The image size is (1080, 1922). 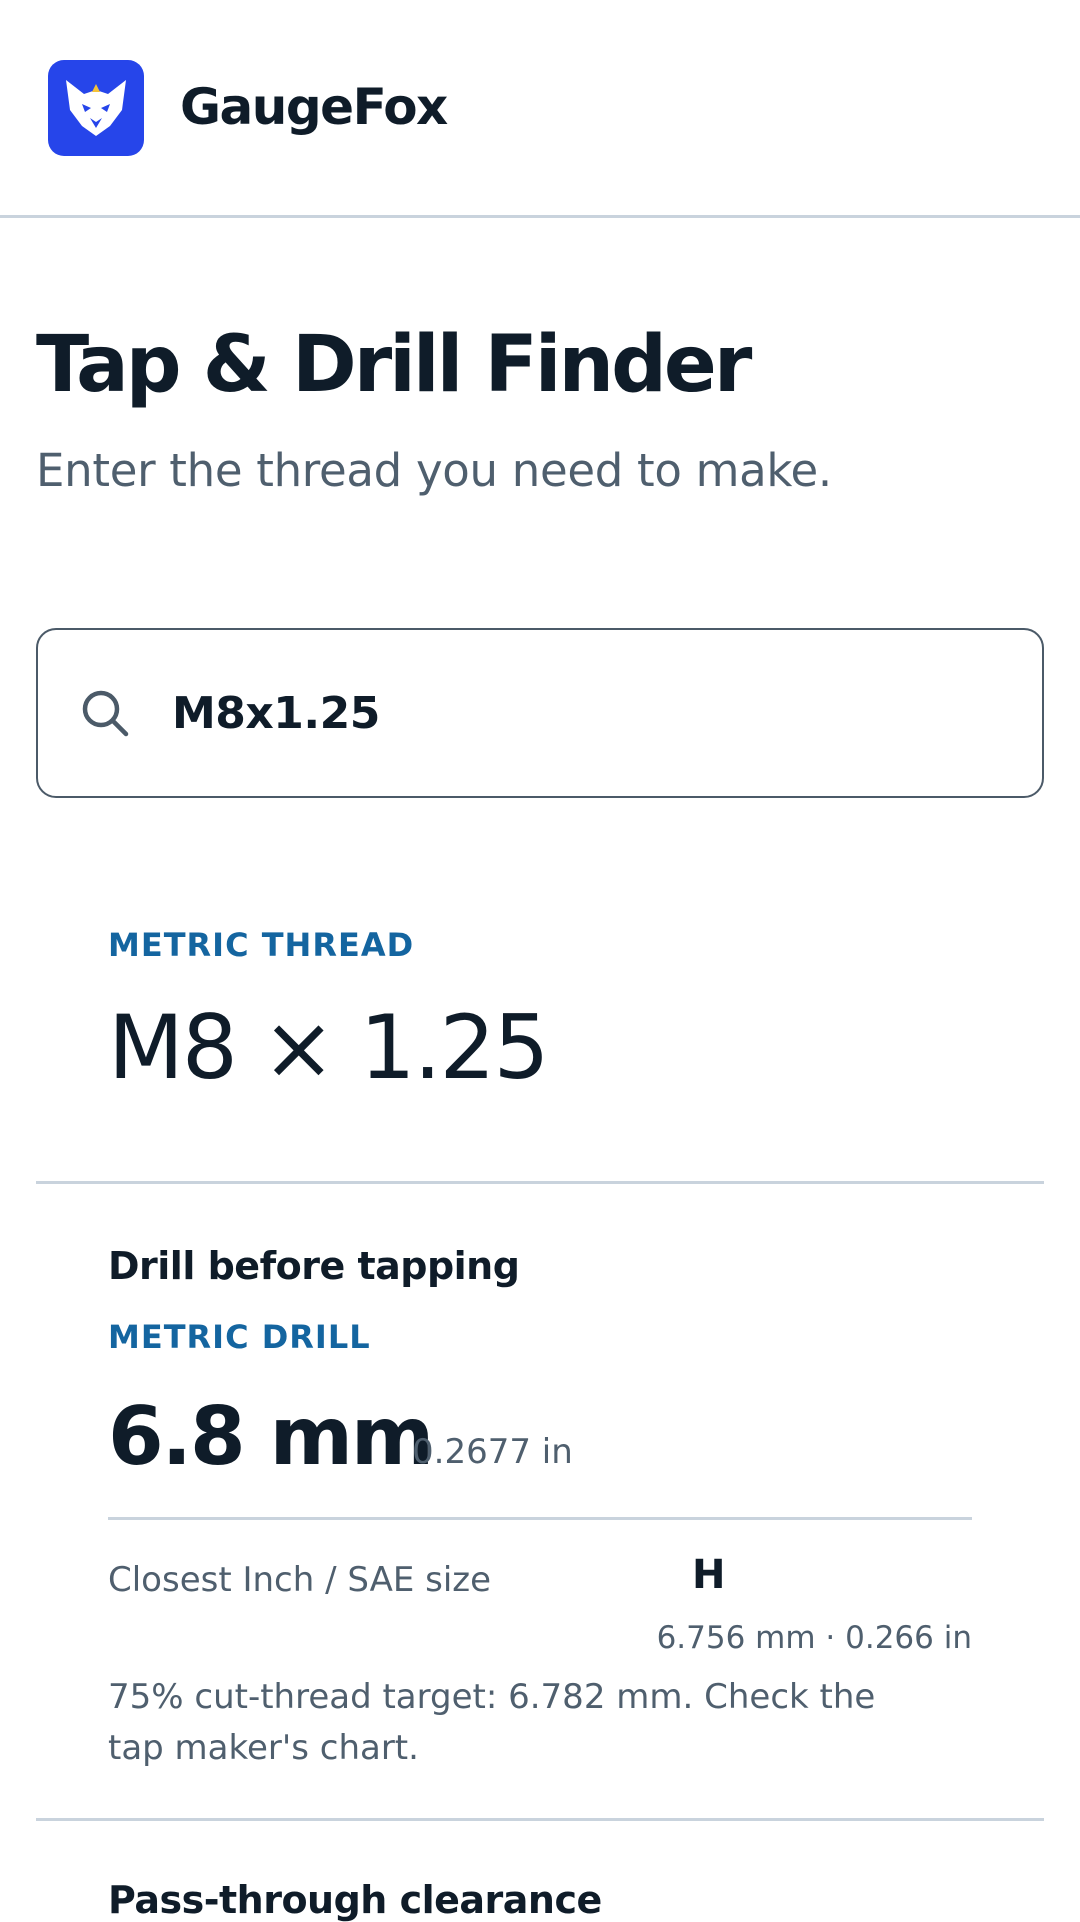 What do you see at coordinates (492, 1452) in the screenshot?
I see `drill-size-inch: 0.2677 in` at bounding box center [492, 1452].